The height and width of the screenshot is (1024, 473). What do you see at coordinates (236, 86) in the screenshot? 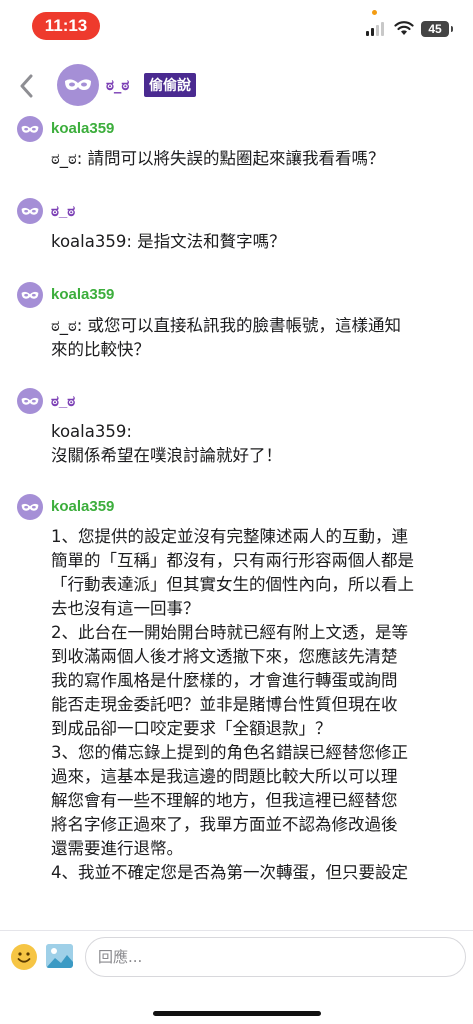
I see `chat-header: ಠ_ಠ 偷偷說` at bounding box center [236, 86].